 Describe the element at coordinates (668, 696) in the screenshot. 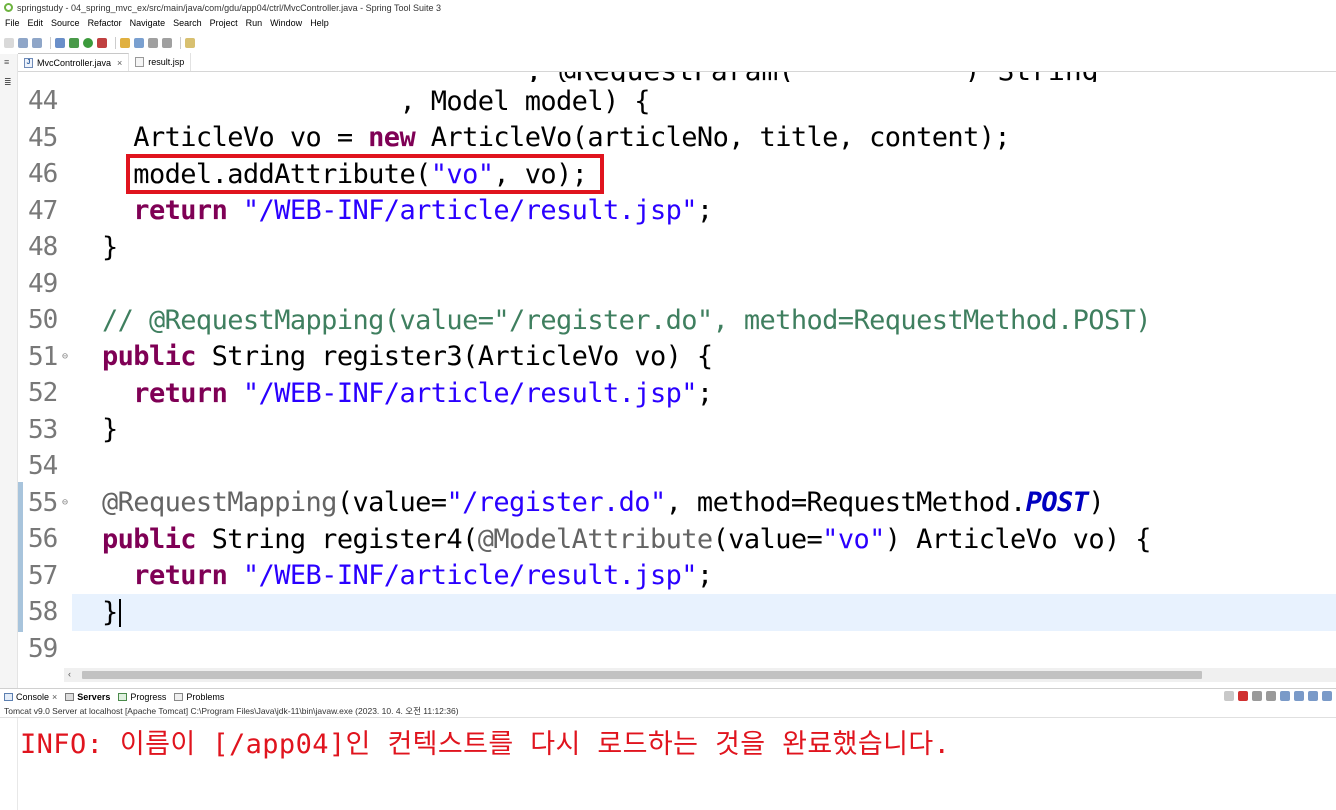

I see `console-tab-bar: Console × Servers Progress Problems` at that location.